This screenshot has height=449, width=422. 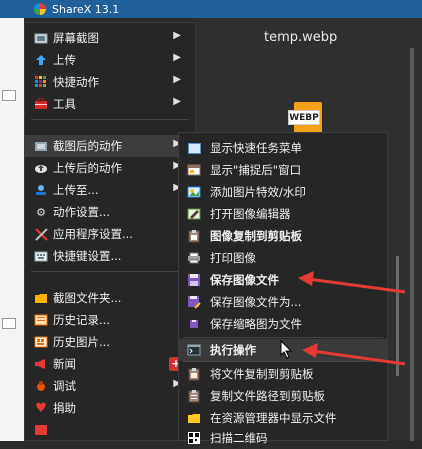 What do you see at coordinates (110, 386) in the screenshot?
I see `menu-item-debug: 调试▶` at bounding box center [110, 386].